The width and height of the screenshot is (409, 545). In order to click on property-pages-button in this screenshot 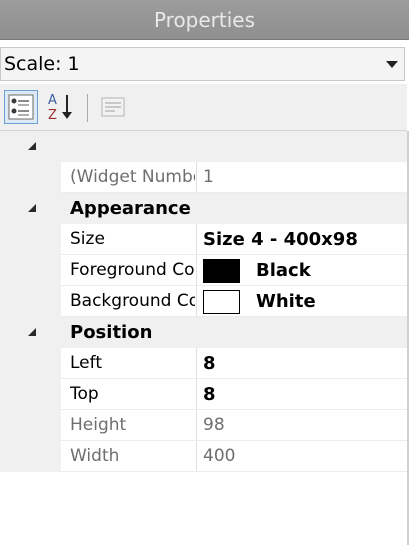, I will do `click(113, 107)`.